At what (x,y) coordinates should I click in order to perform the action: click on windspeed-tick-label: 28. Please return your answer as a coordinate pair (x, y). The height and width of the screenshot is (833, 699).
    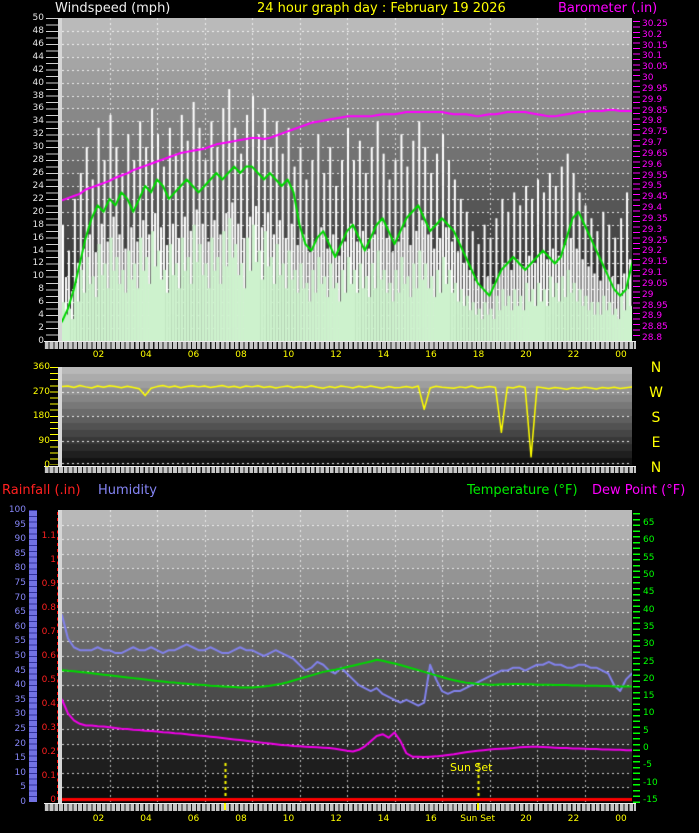
    Looking at the image, I should click on (38, 160).